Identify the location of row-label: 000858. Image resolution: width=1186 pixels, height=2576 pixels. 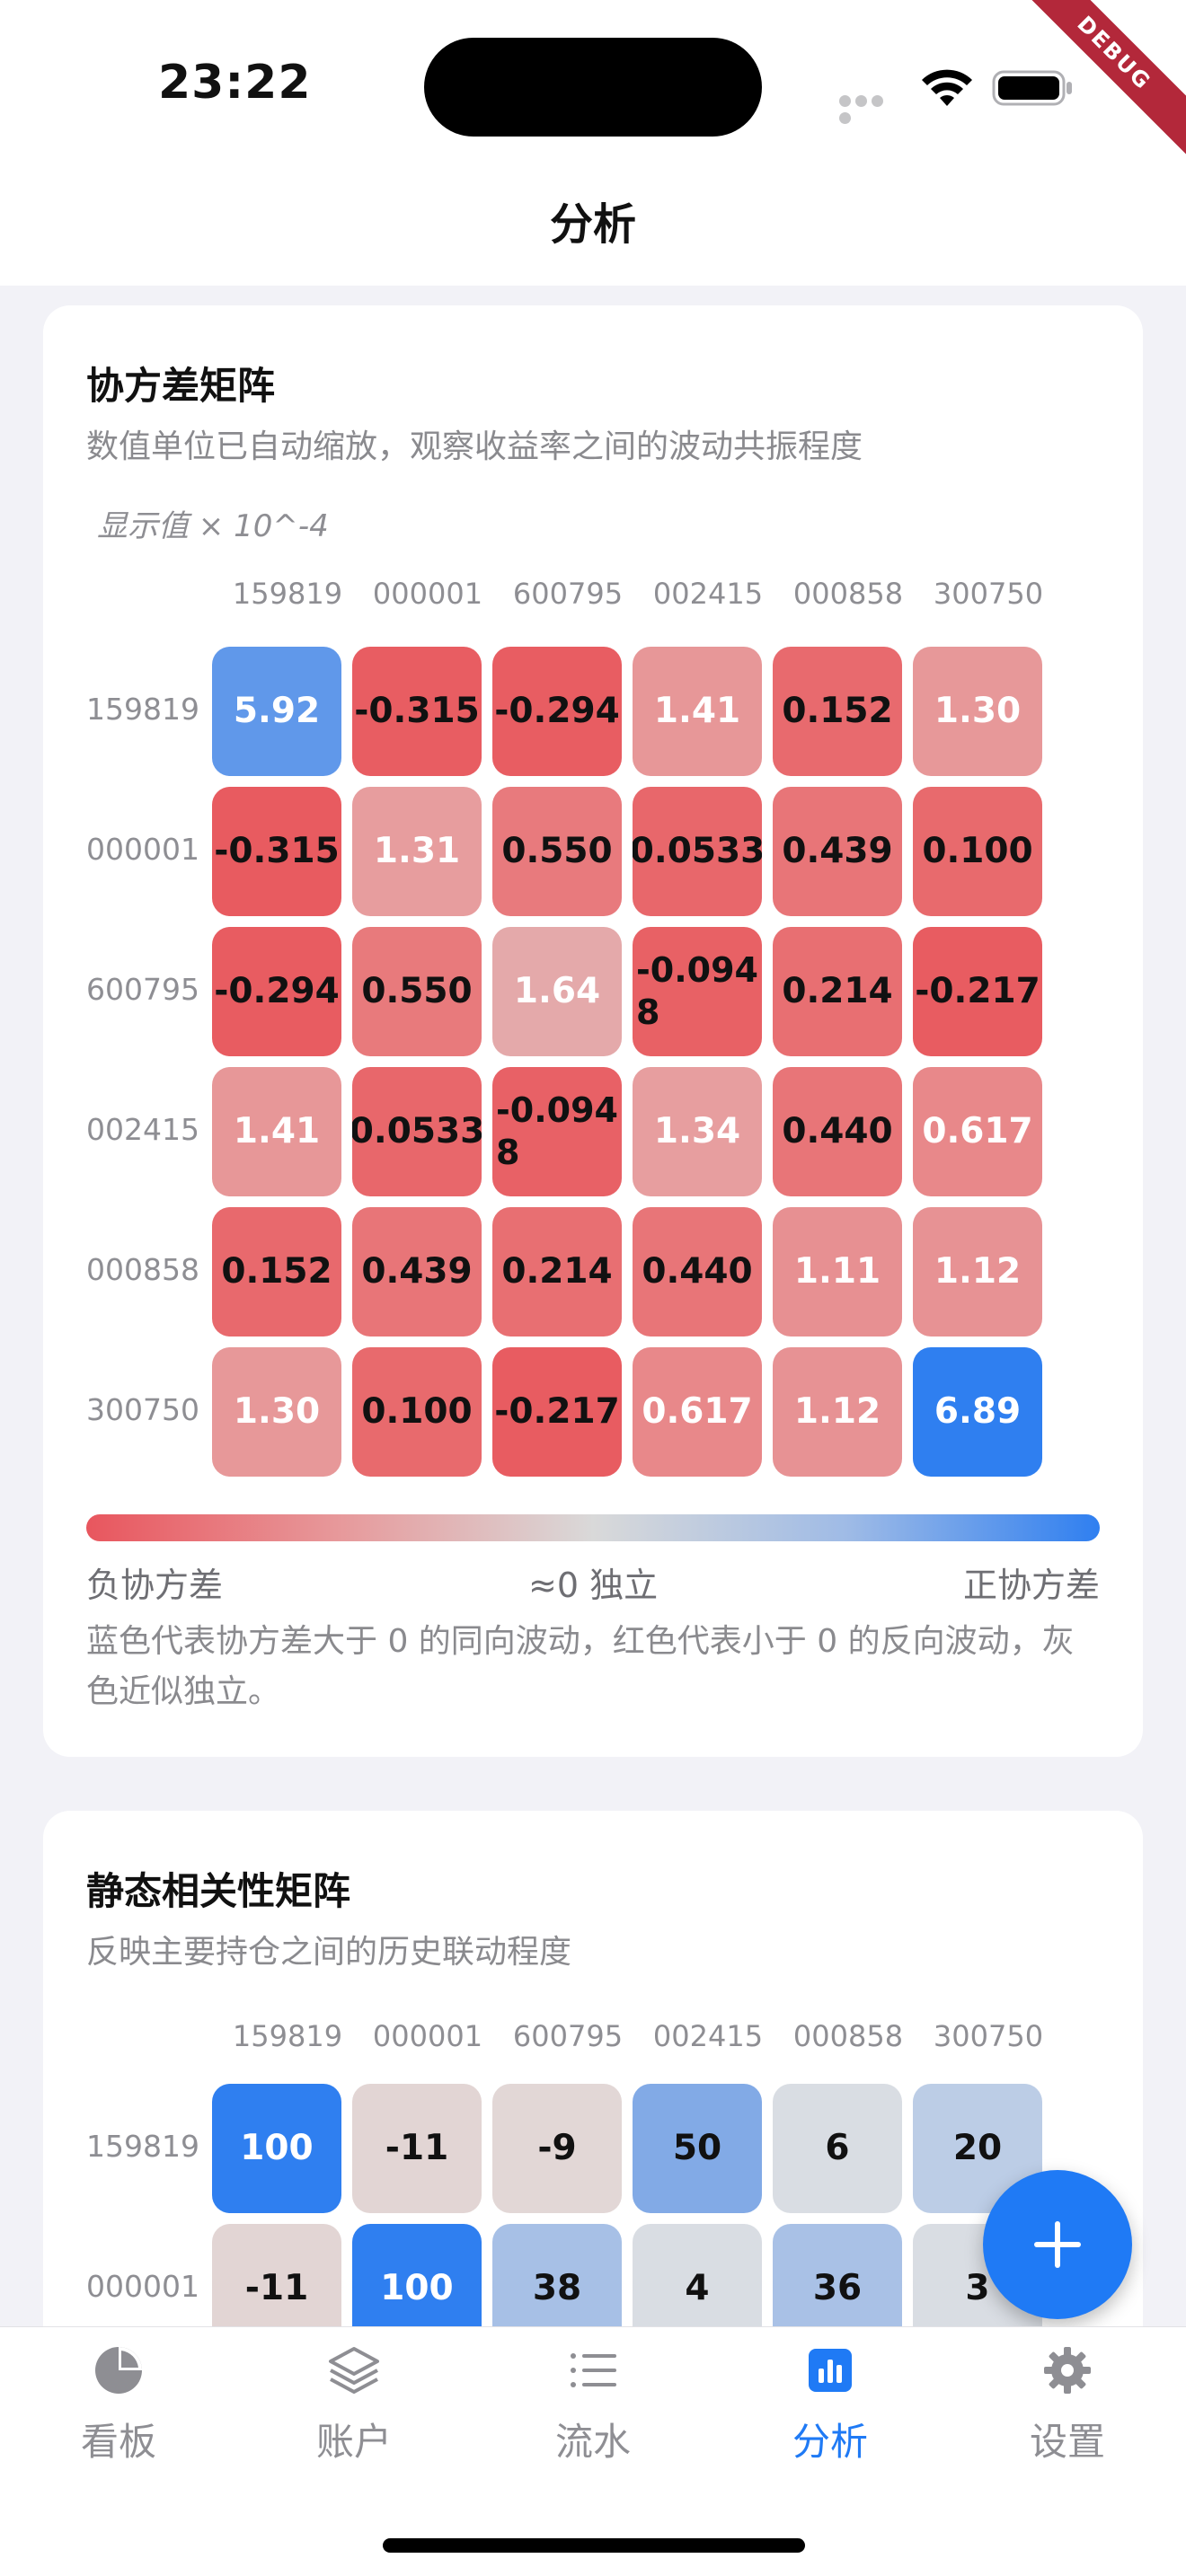
(142, 1269).